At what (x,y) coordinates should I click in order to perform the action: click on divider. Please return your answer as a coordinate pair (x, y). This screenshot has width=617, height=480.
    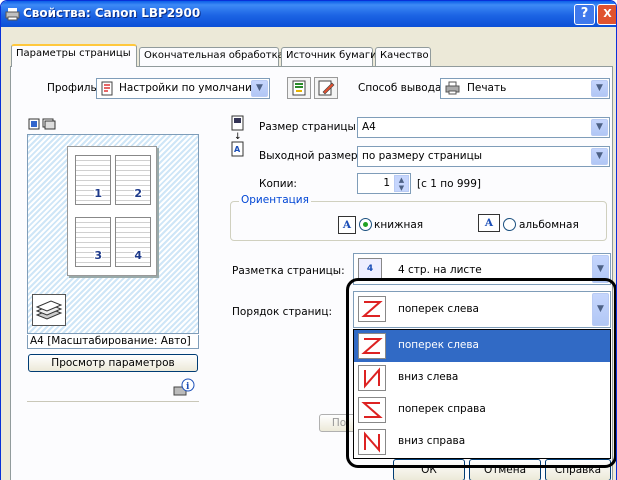
    Looking at the image, I should click on (113, 401).